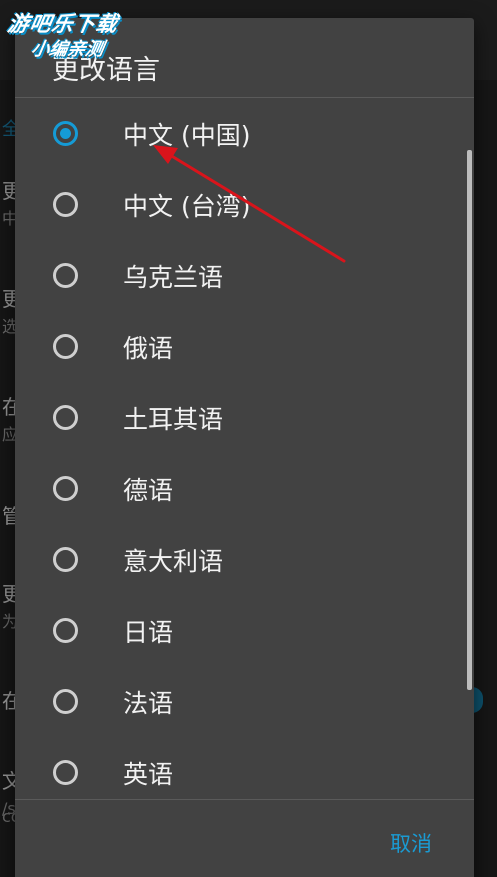 This screenshot has height=877, width=497. What do you see at coordinates (244, 768) in the screenshot?
I see `language-option-english: 英语` at bounding box center [244, 768].